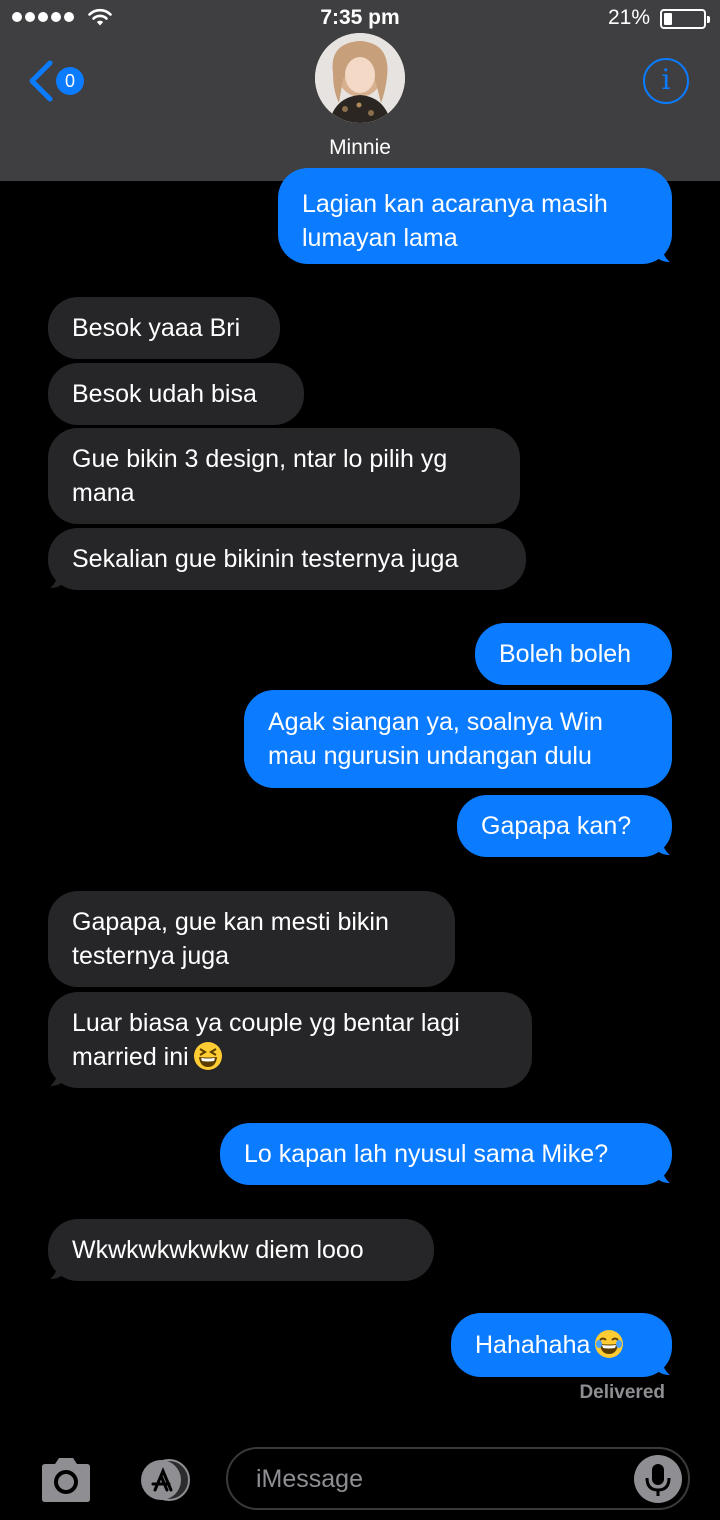 The height and width of the screenshot is (1520, 720). Describe the element at coordinates (164, 394) in the screenshot. I see `message-text-line: Besok udah bisa` at that location.